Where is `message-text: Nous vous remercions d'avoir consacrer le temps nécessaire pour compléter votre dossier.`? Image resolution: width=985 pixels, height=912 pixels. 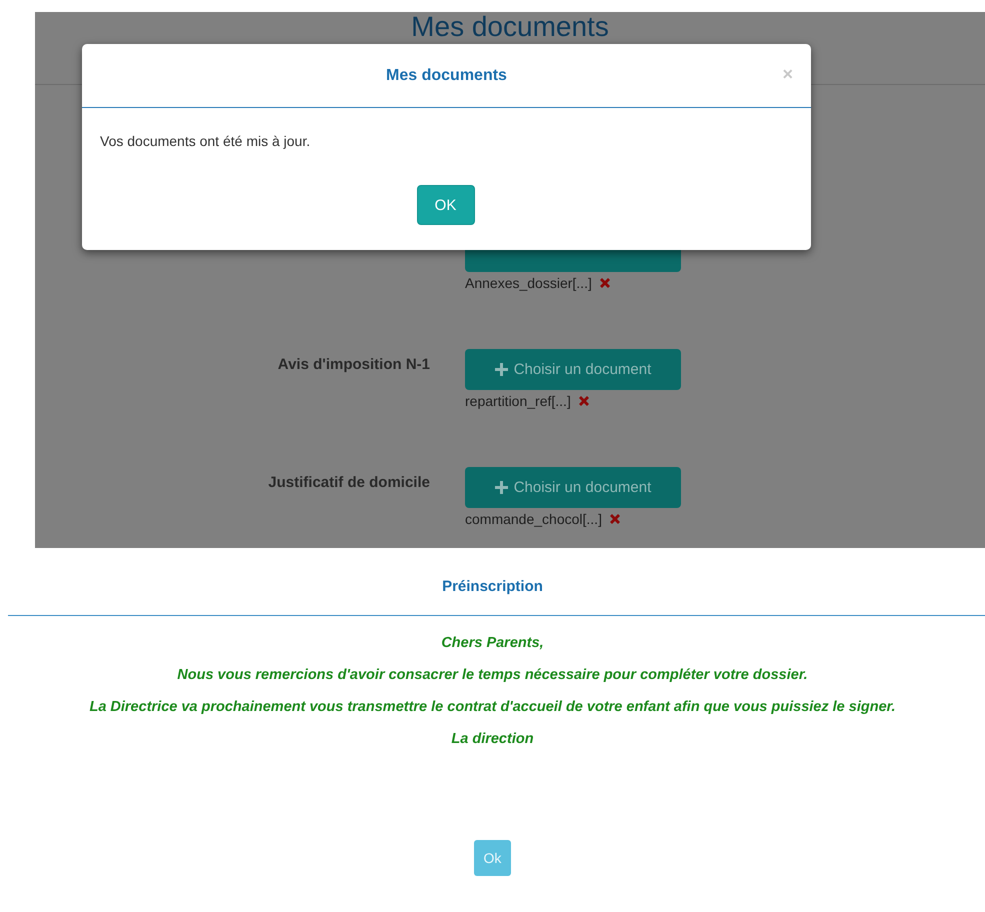 message-text: Nous vous remercions d'avoir consacrer le temps nécessaire pour compléter votre dossier. is located at coordinates (492, 675).